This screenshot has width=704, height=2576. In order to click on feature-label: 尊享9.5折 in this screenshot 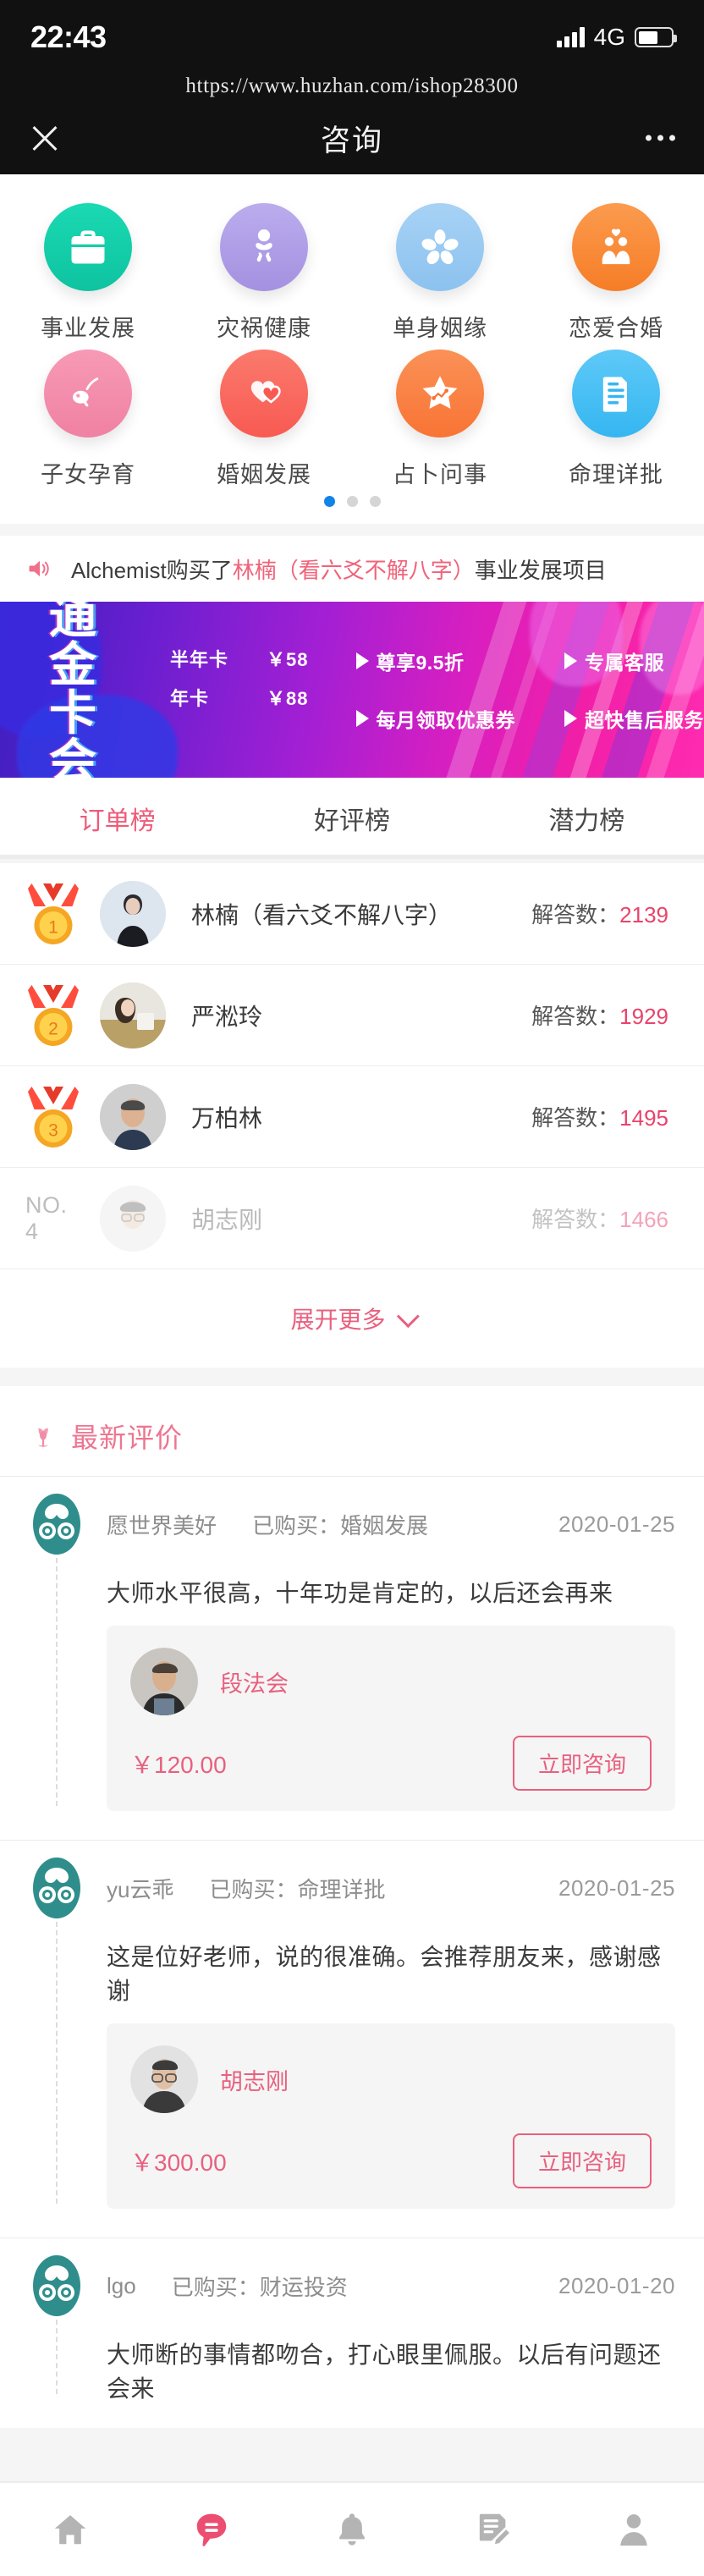, I will do `click(421, 663)`.